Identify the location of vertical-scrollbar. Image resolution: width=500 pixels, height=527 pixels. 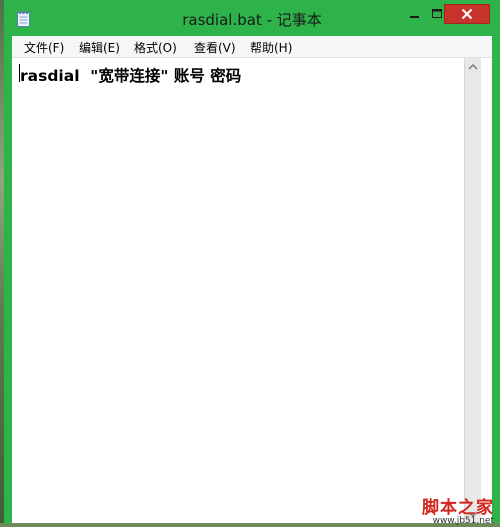
(472, 290).